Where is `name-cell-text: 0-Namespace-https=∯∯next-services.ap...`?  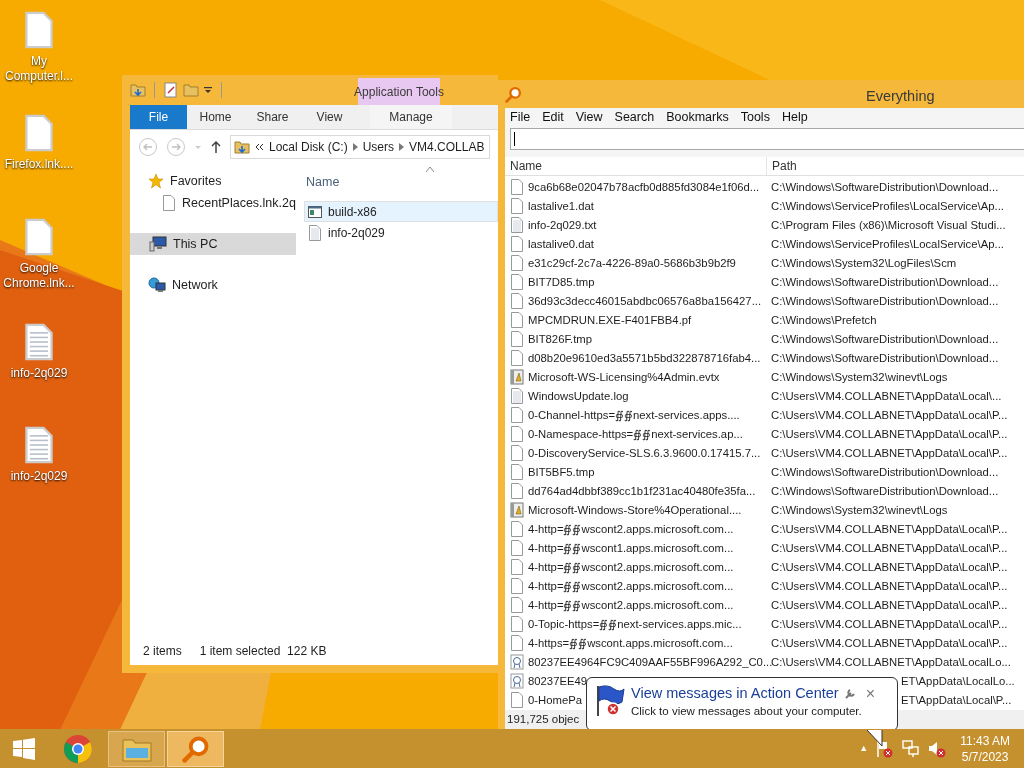 name-cell-text: 0-Namespace-https=∯∯next-services.ap... is located at coordinates (635, 434).